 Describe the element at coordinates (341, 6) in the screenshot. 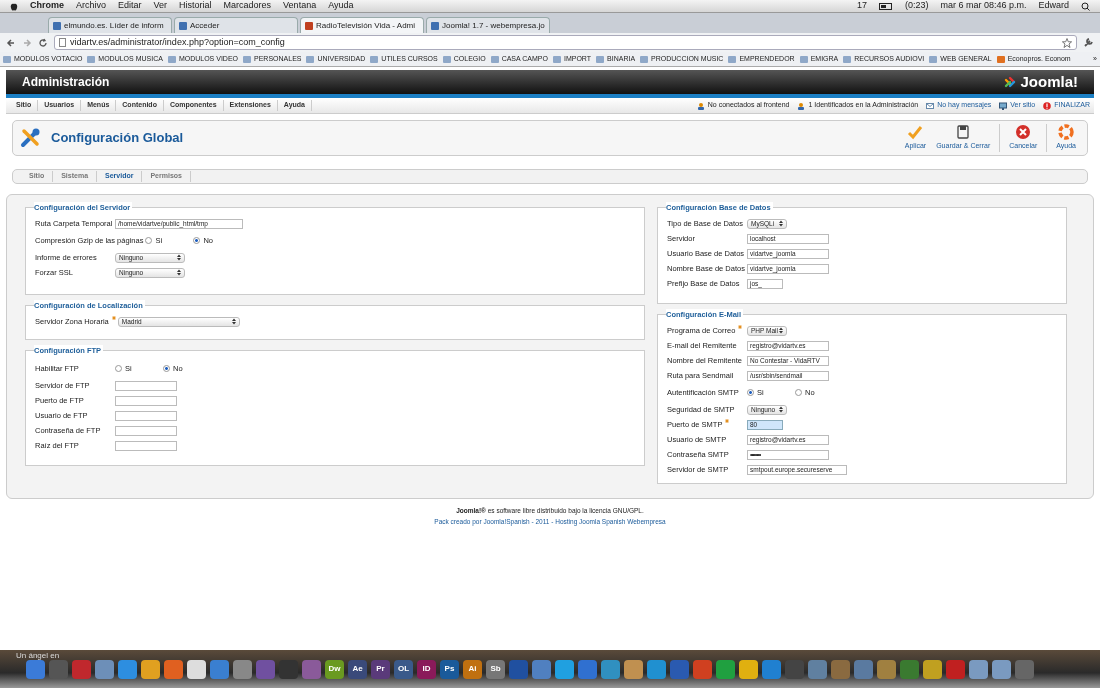

I see `menu-item: Ayuda` at that location.